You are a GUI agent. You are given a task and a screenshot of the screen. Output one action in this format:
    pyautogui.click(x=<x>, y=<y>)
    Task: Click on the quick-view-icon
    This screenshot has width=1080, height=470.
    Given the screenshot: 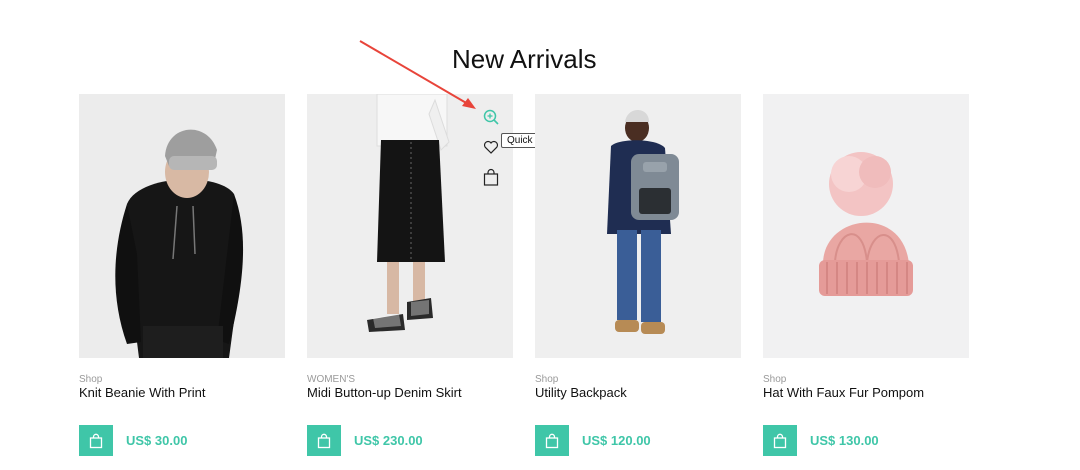 What is the action you would take?
    pyautogui.click(x=491, y=117)
    